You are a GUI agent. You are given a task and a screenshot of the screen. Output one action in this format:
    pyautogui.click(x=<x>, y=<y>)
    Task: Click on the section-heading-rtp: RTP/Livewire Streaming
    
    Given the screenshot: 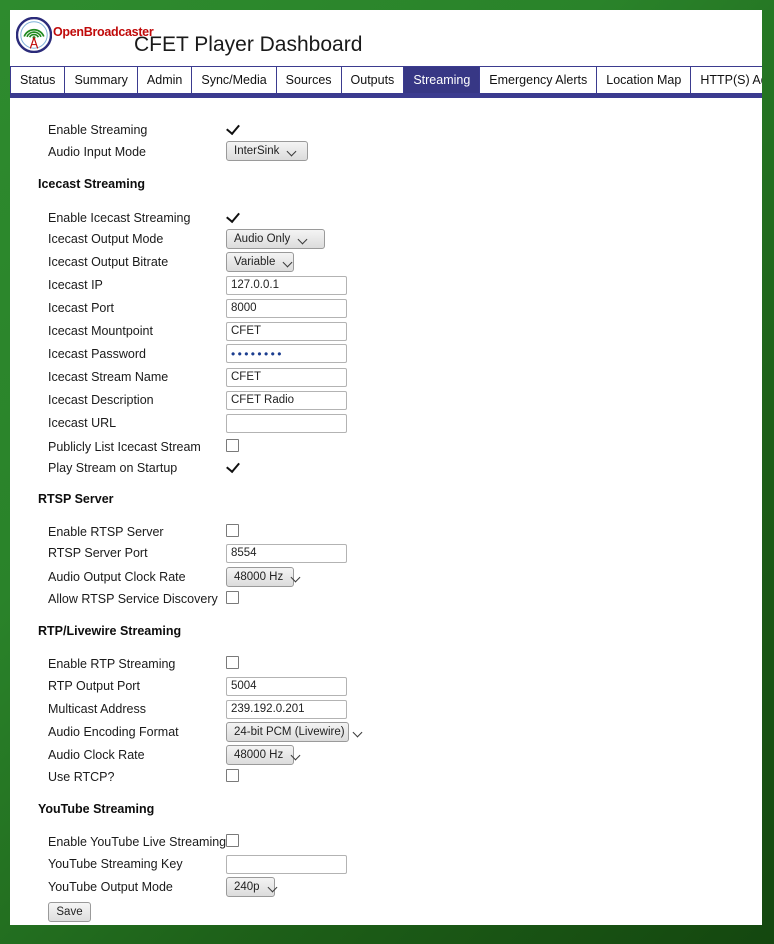 What is the action you would take?
    pyautogui.click(x=110, y=631)
    